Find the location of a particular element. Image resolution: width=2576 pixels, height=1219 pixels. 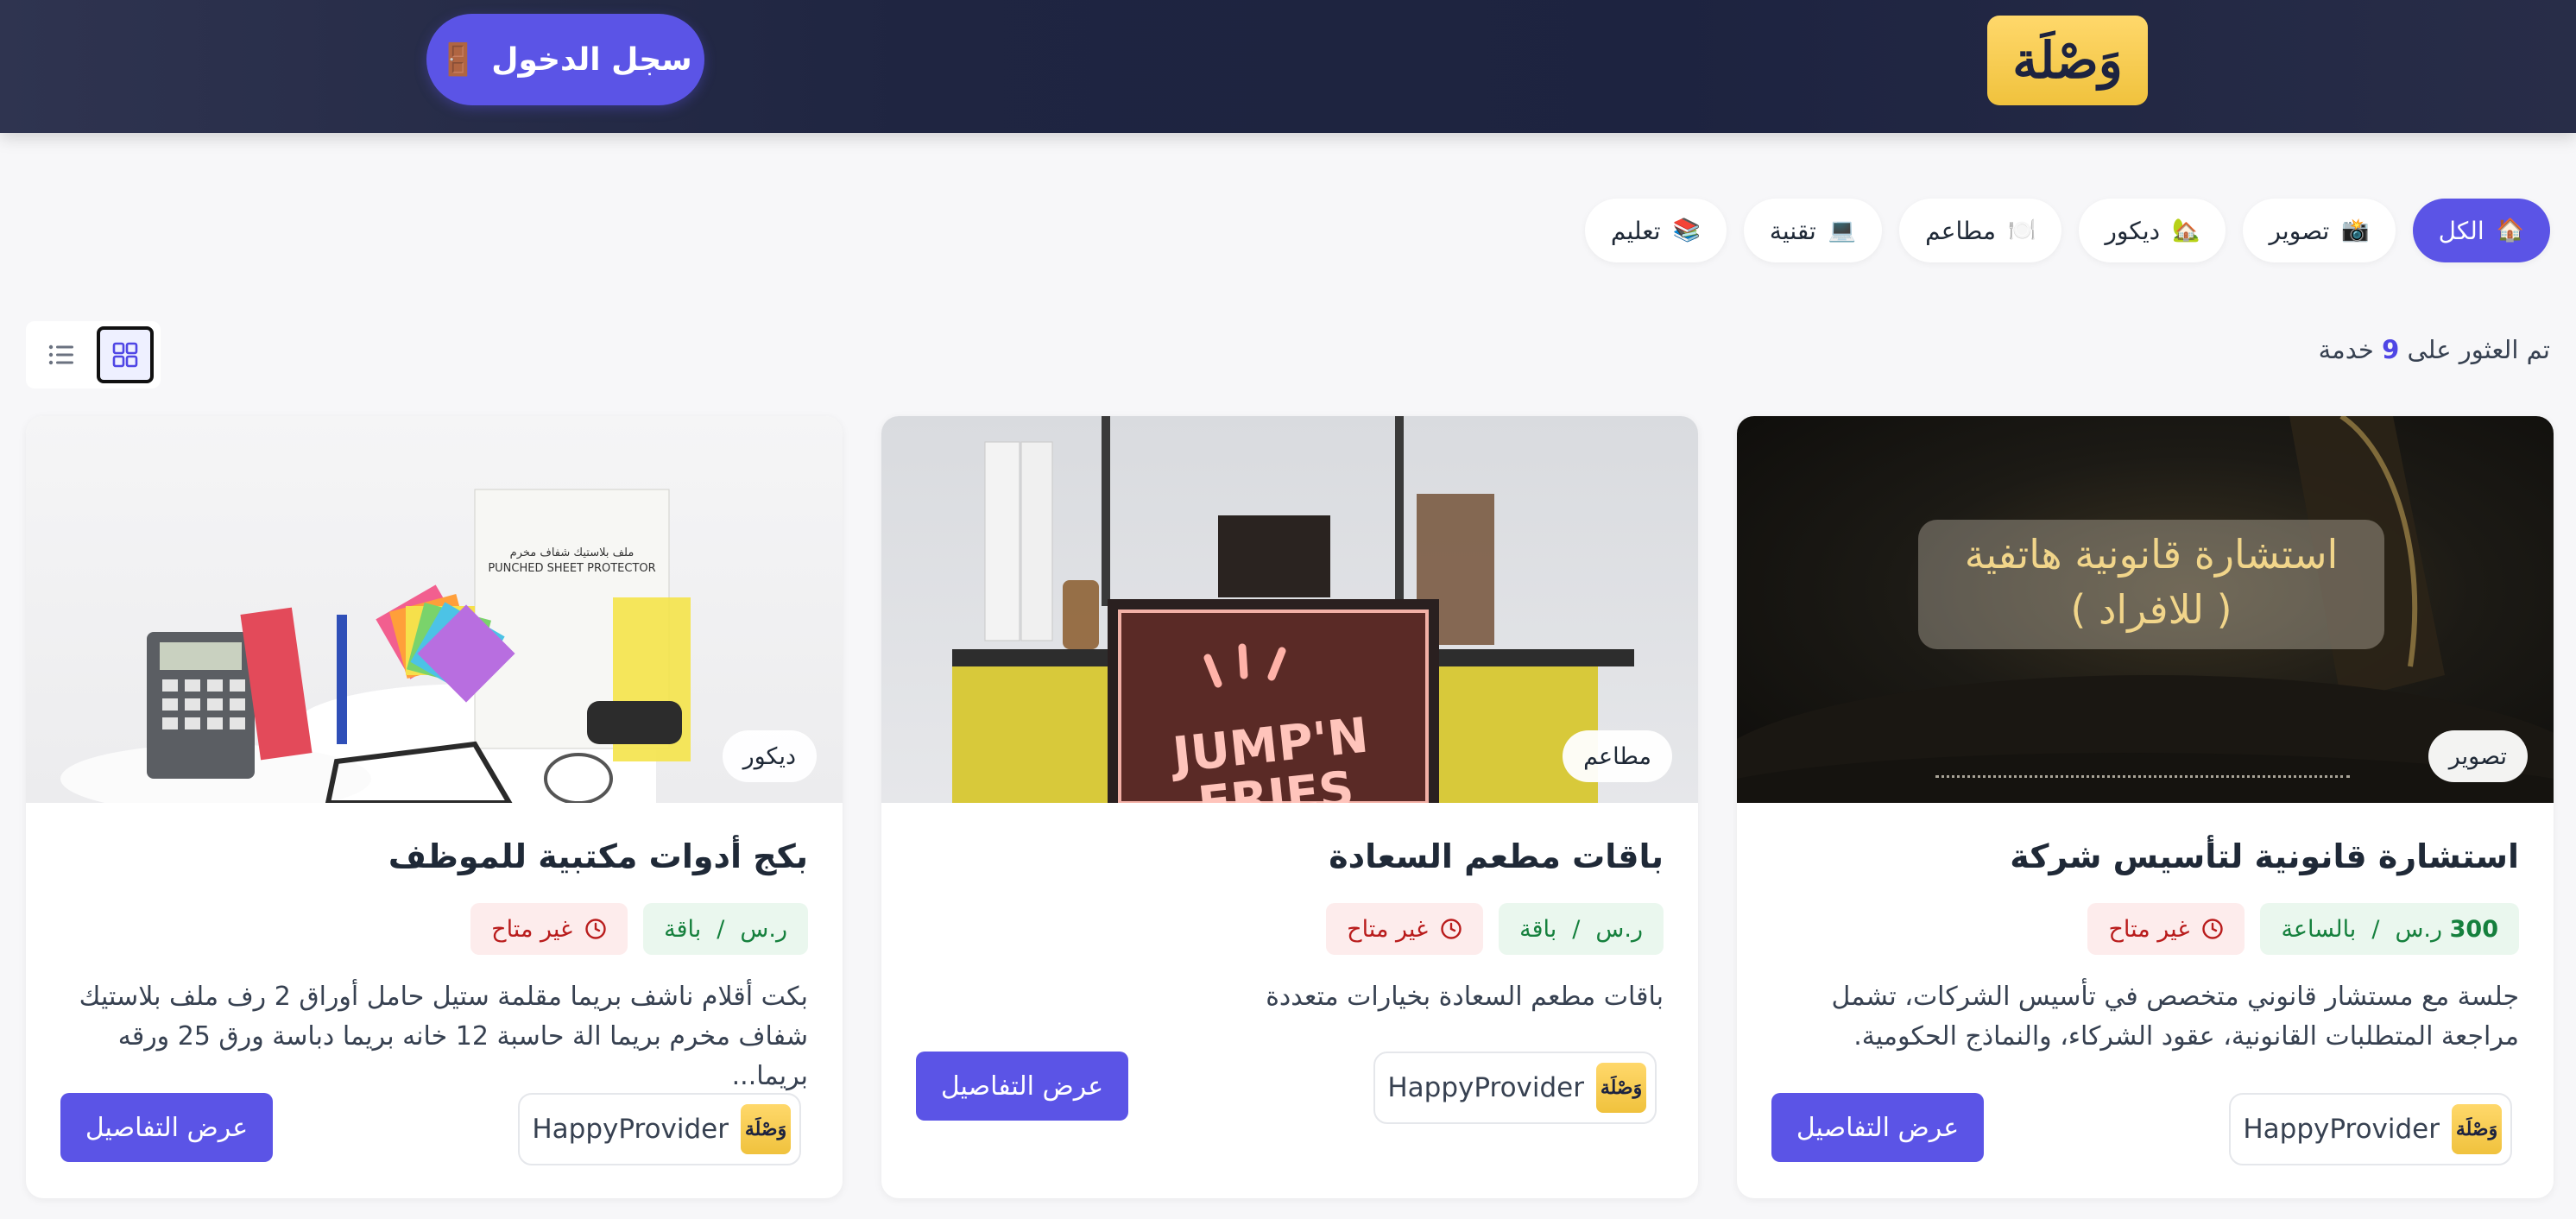

category-chip-decor: 🏡 ديكور is located at coordinates (2152, 230).